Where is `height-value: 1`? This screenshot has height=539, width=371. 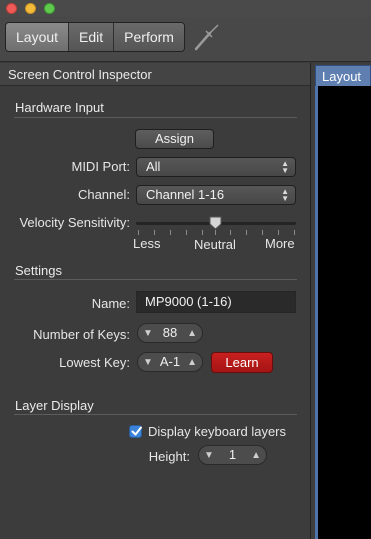
height-value: 1 is located at coordinates (232, 454).